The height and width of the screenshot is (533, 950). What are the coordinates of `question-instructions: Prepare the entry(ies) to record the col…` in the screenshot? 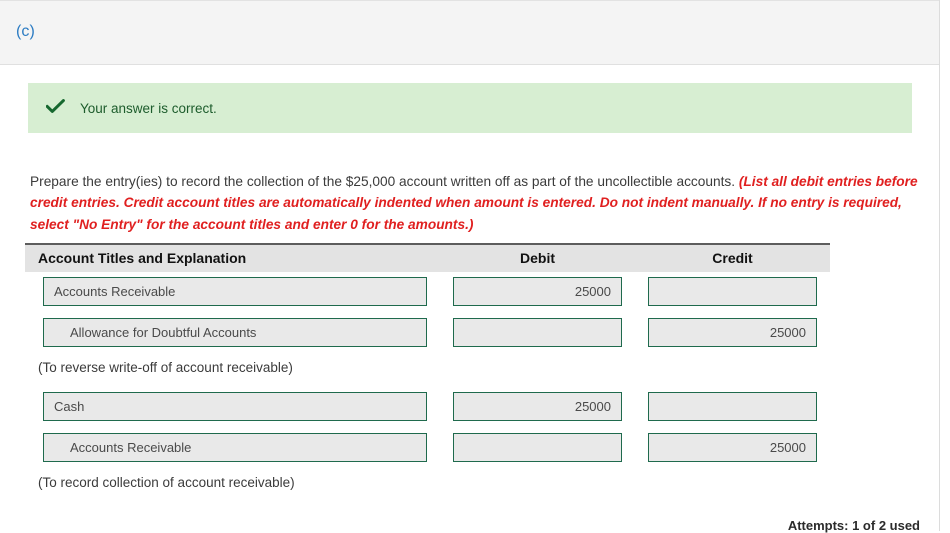 It's located at (477, 203).